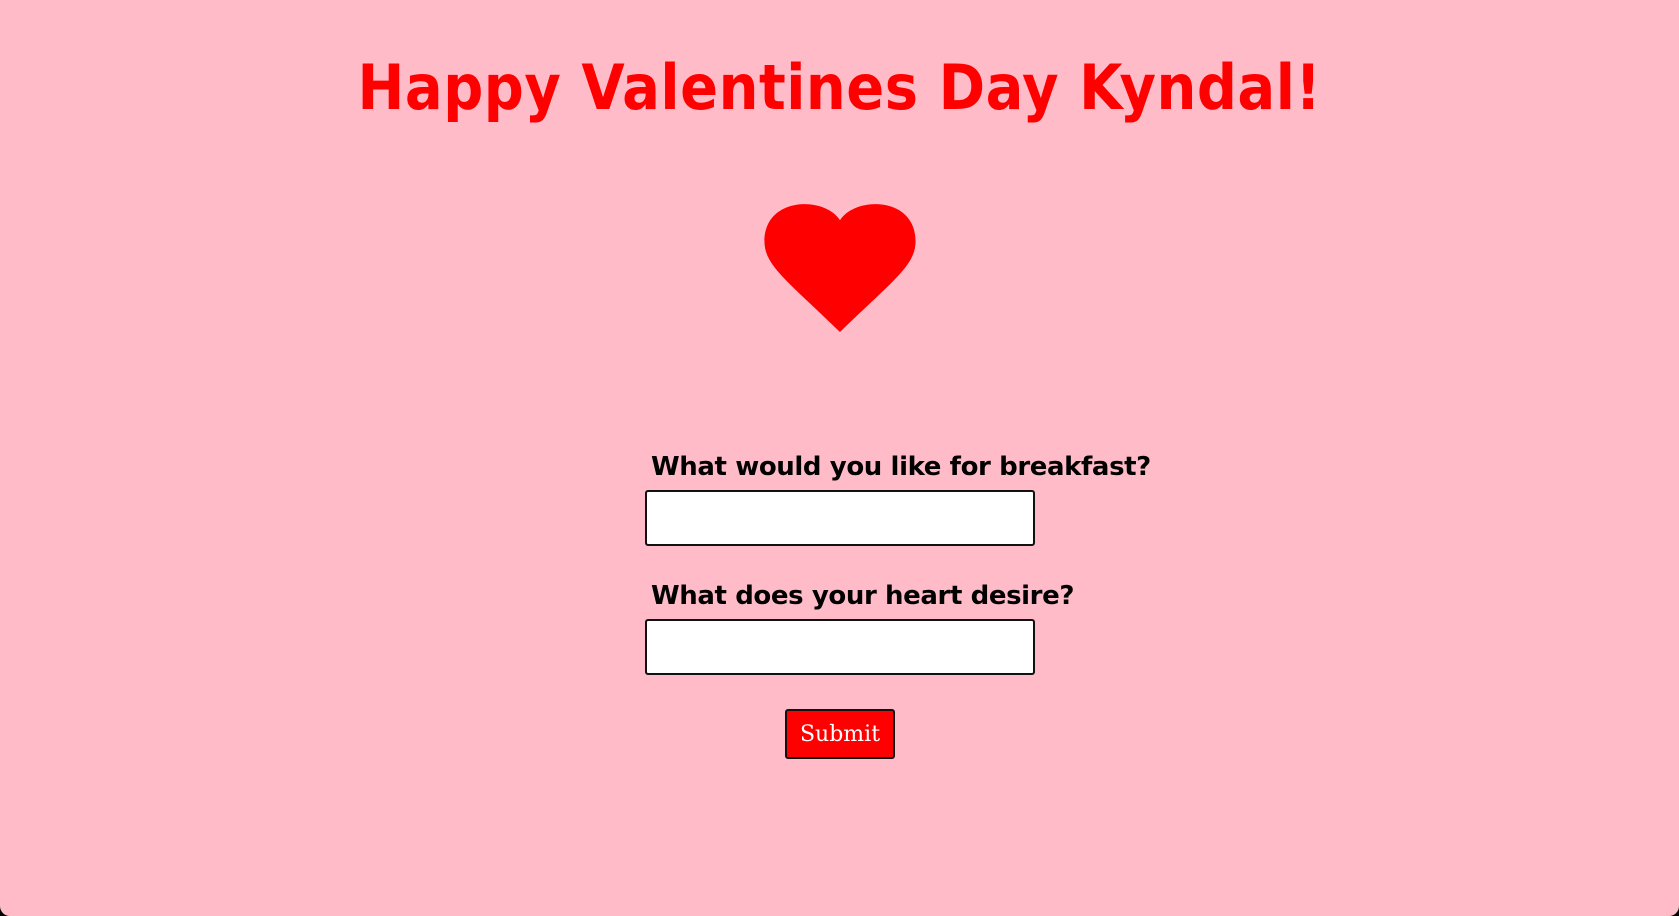 The image size is (1679, 916). I want to click on breakfast-input, so click(840, 518).